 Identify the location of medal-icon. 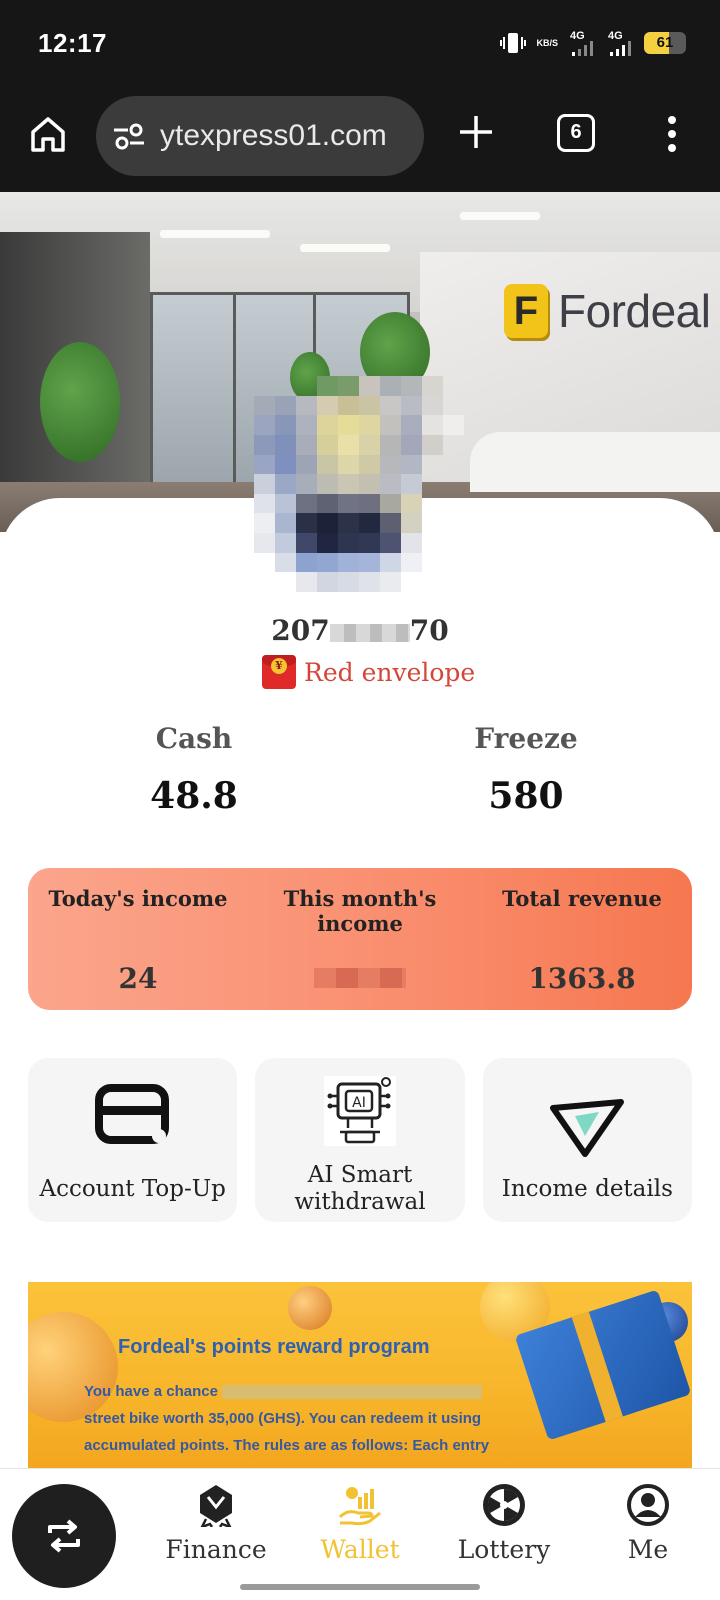
(216, 1506).